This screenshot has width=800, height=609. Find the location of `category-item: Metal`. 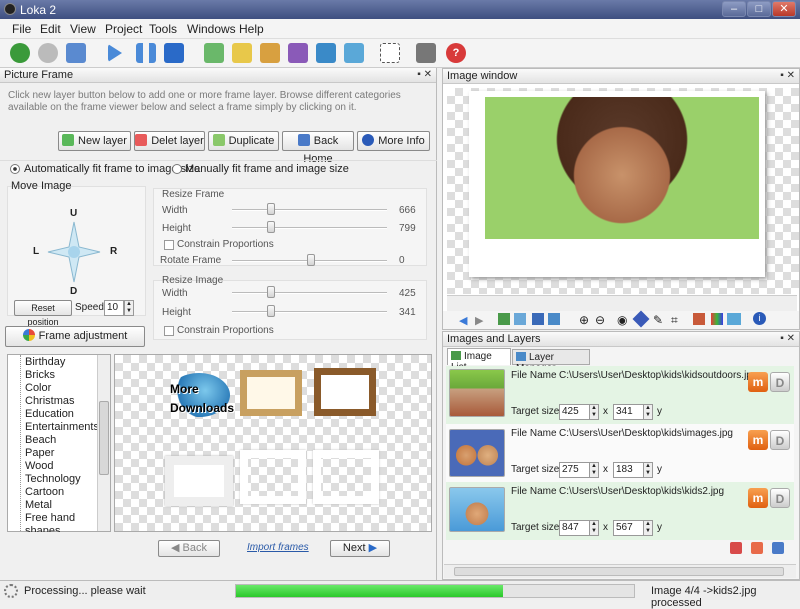

category-item: Metal is located at coordinates (38, 505).